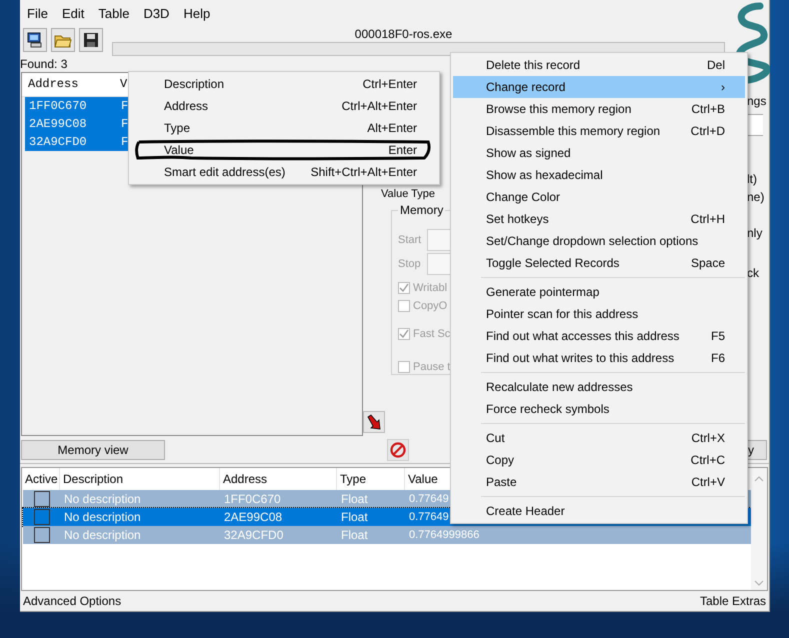  I want to click on option-label: ngs, so click(757, 101).